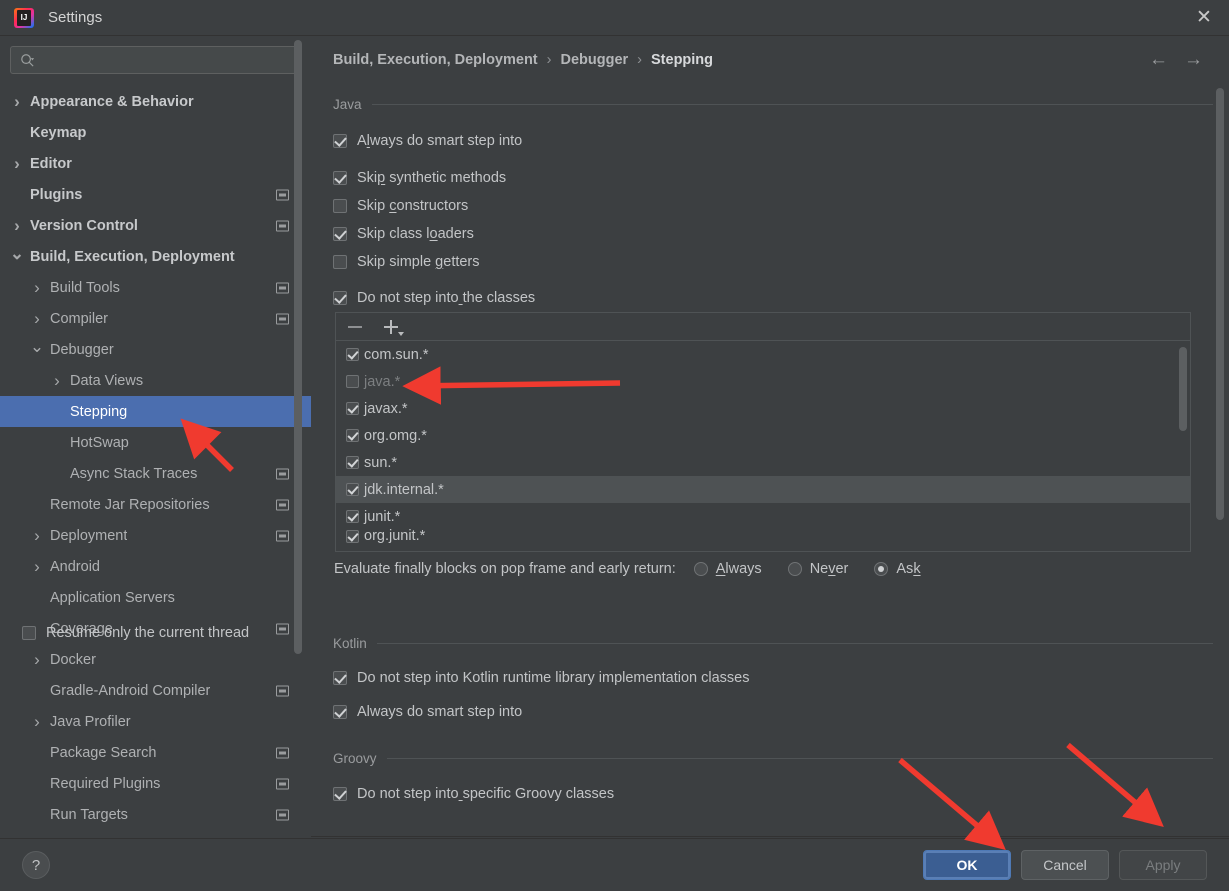 The height and width of the screenshot is (891, 1229). Describe the element at coordinates (155, 256) in the screenshot. I see `sidebar-item-build-execution-deployment: ⌄ Build, Execution, Deployment` at that location.